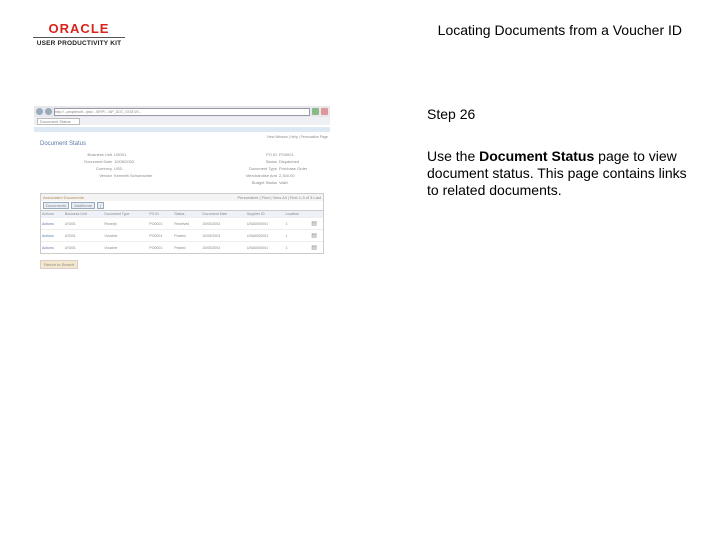  I want to click on field-label, so click(74, 182).